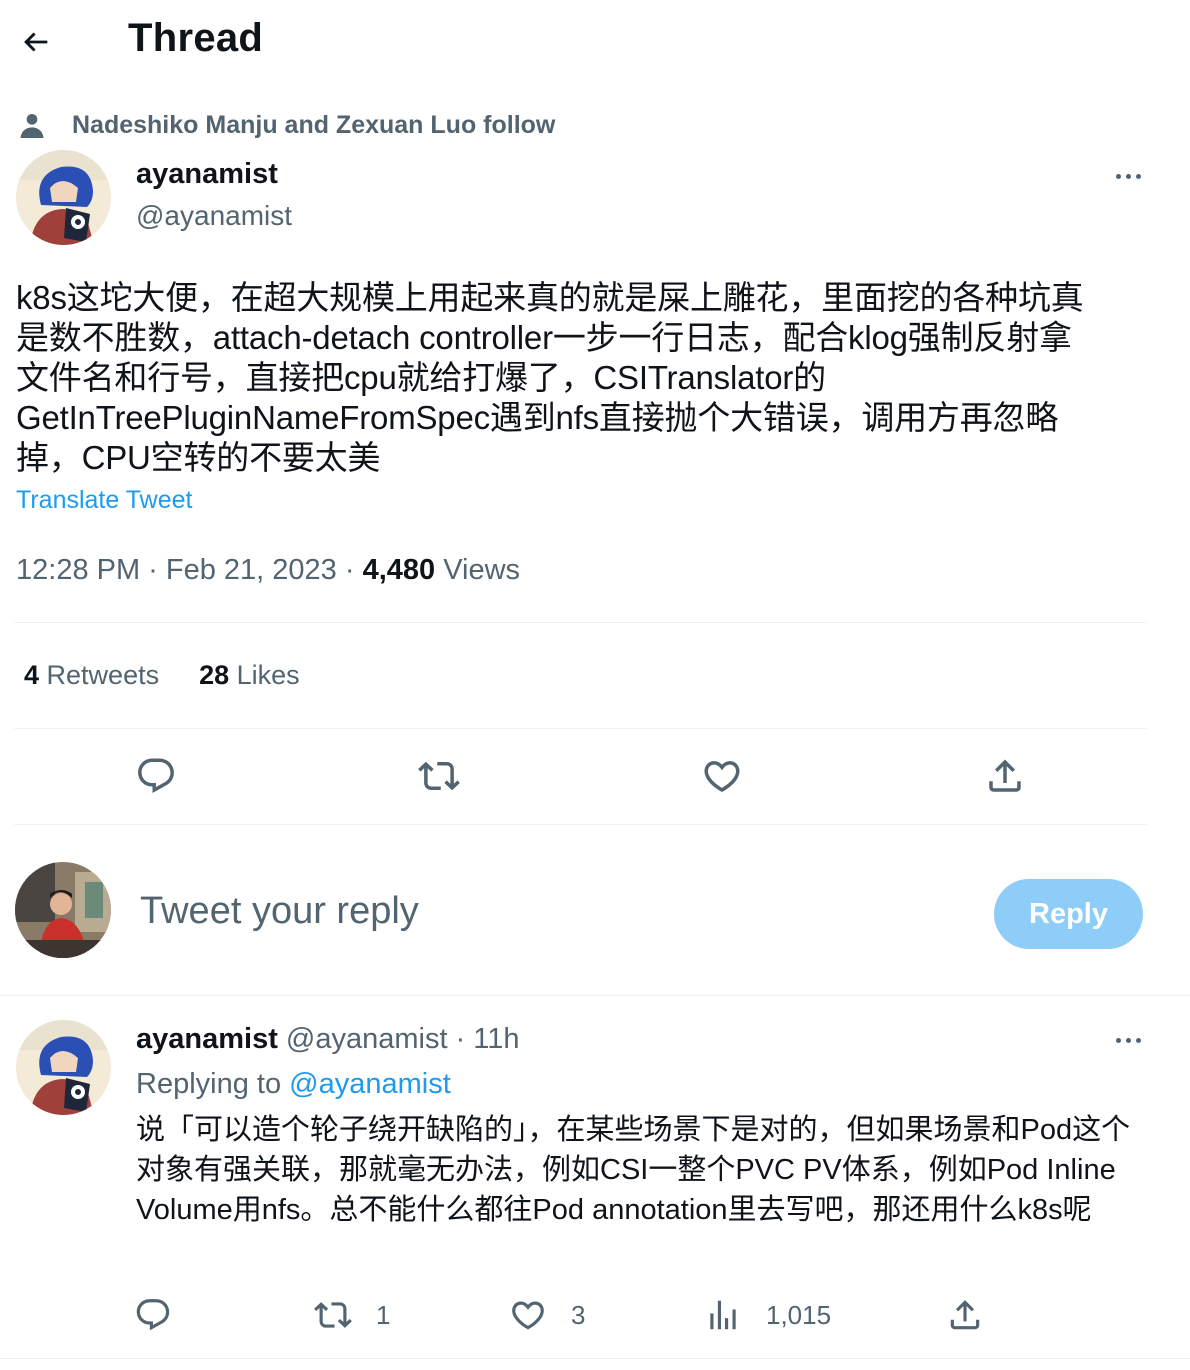 This screenshot has height=1370, width=1190. Describe the element at coordinates (32, 675) in the screenshot. I see `retweets-count: 4` at that location.